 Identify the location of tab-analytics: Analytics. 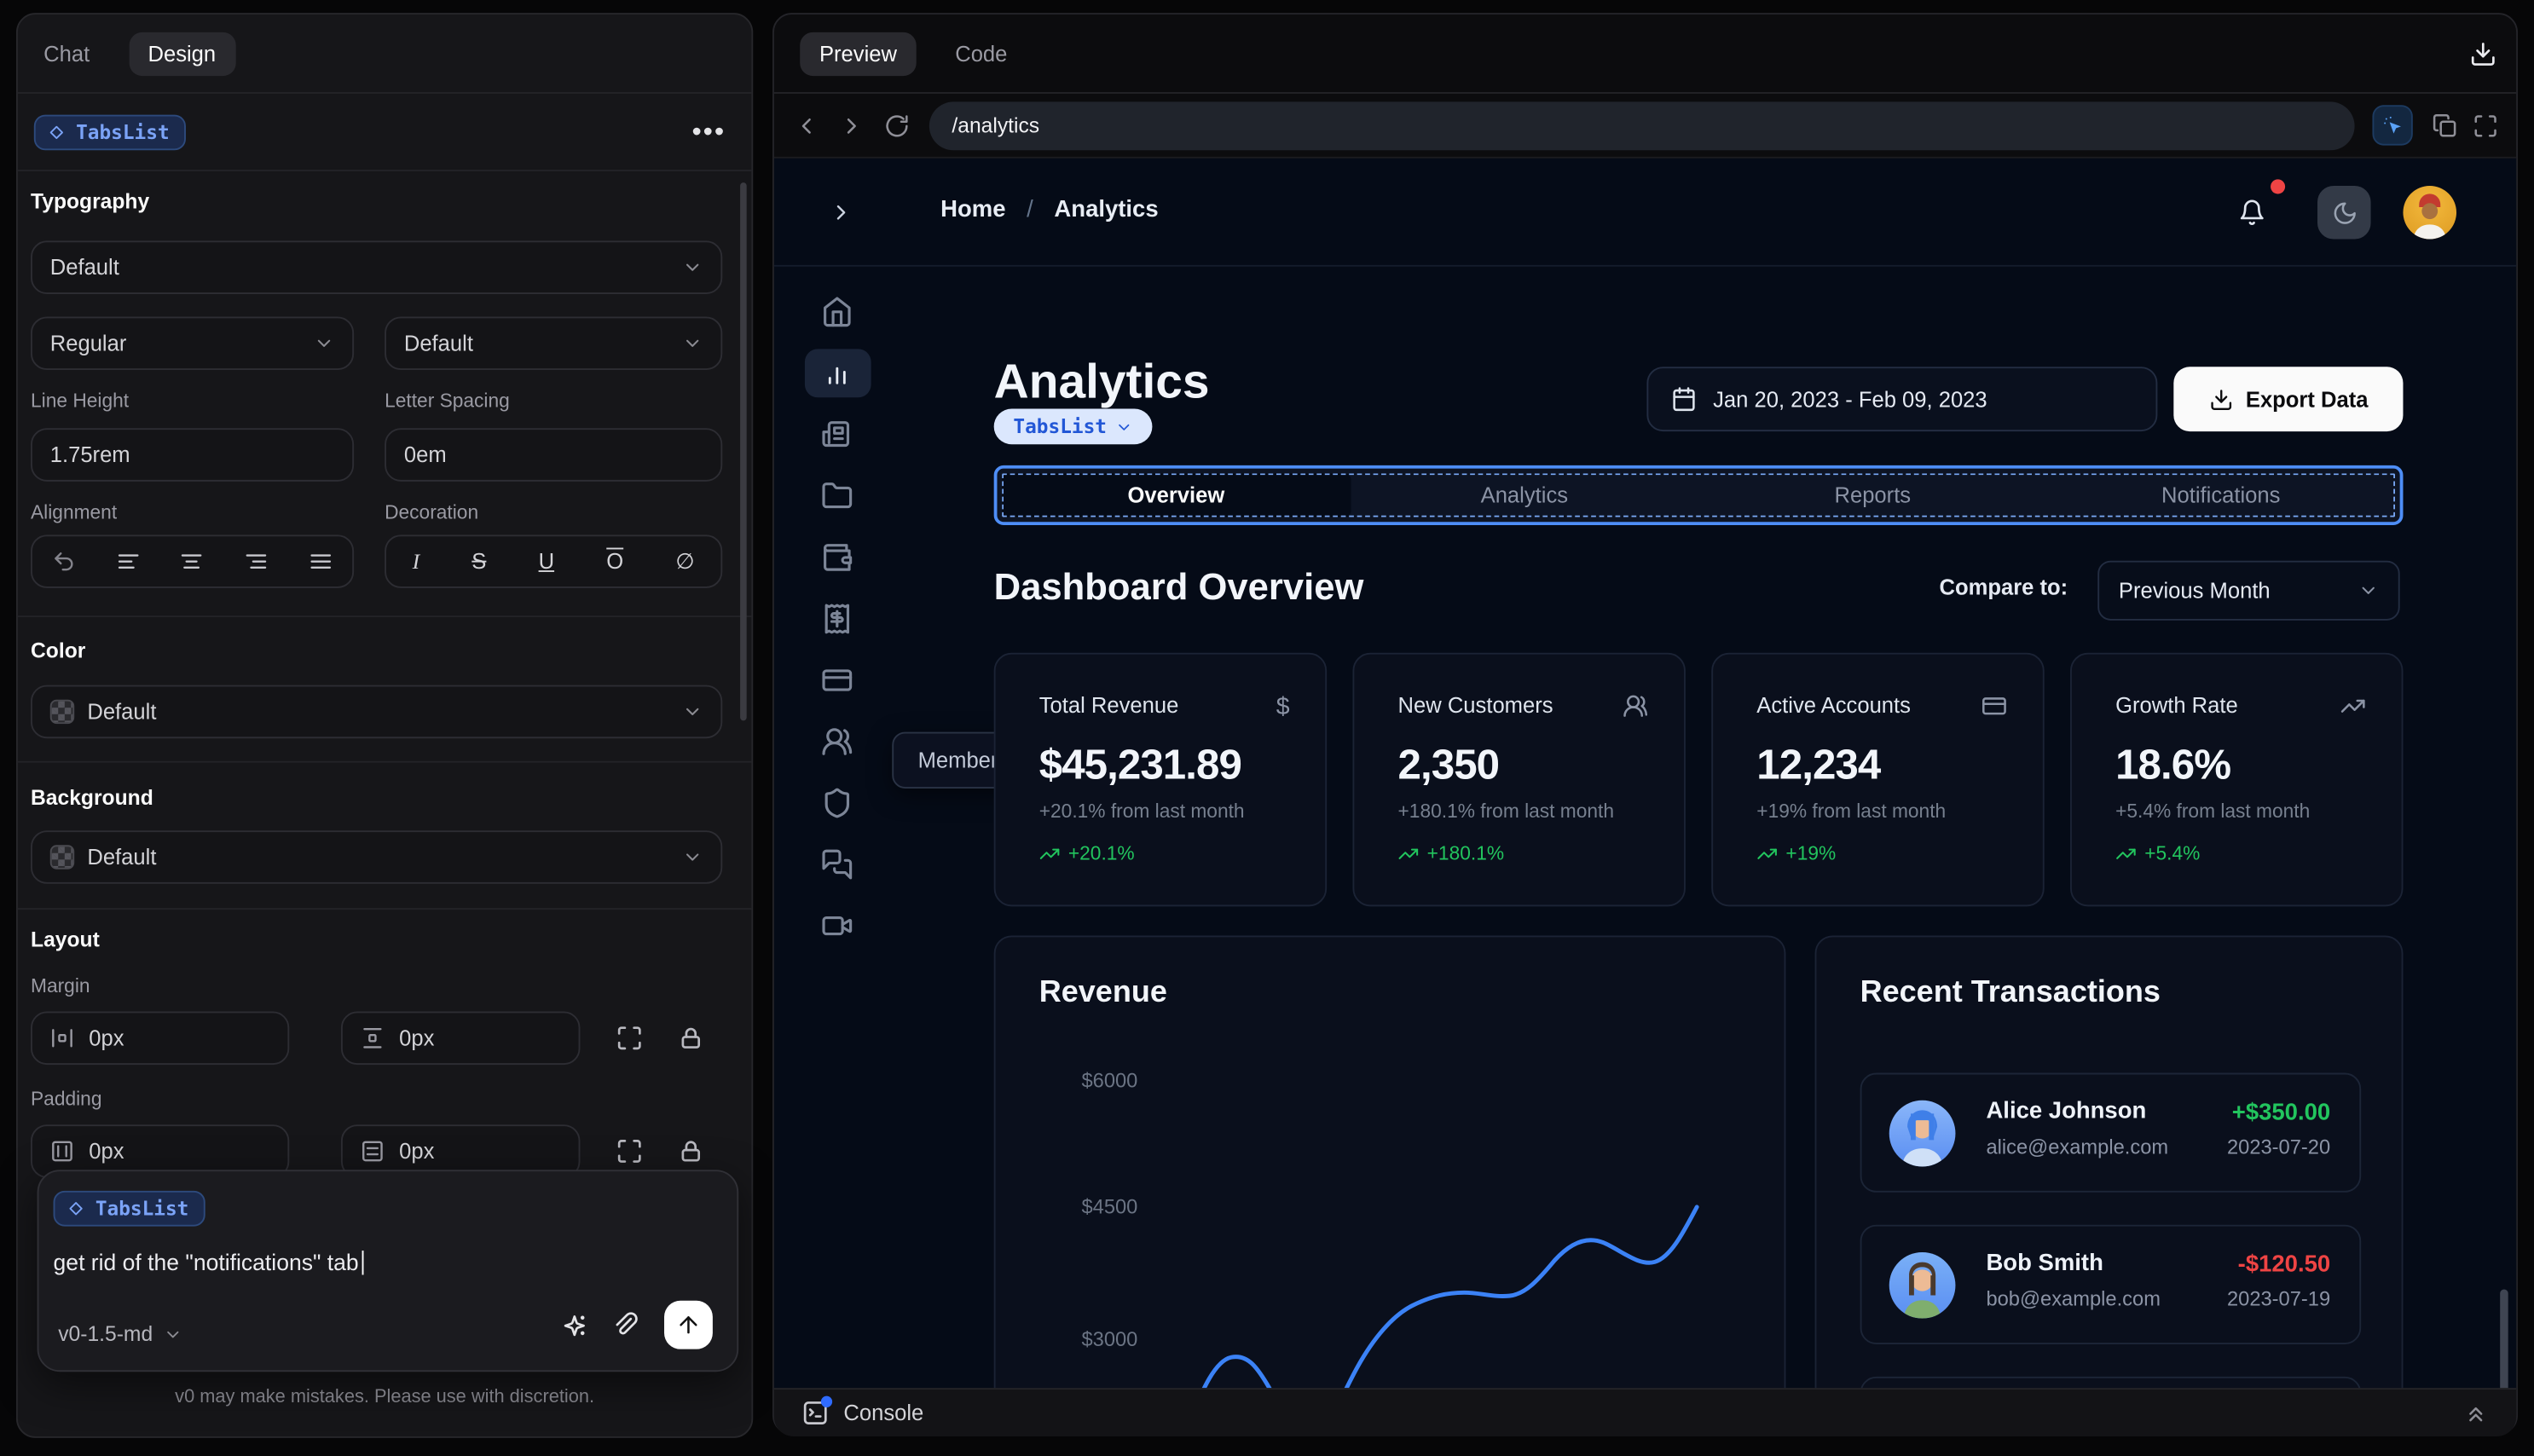
(1524, 495).